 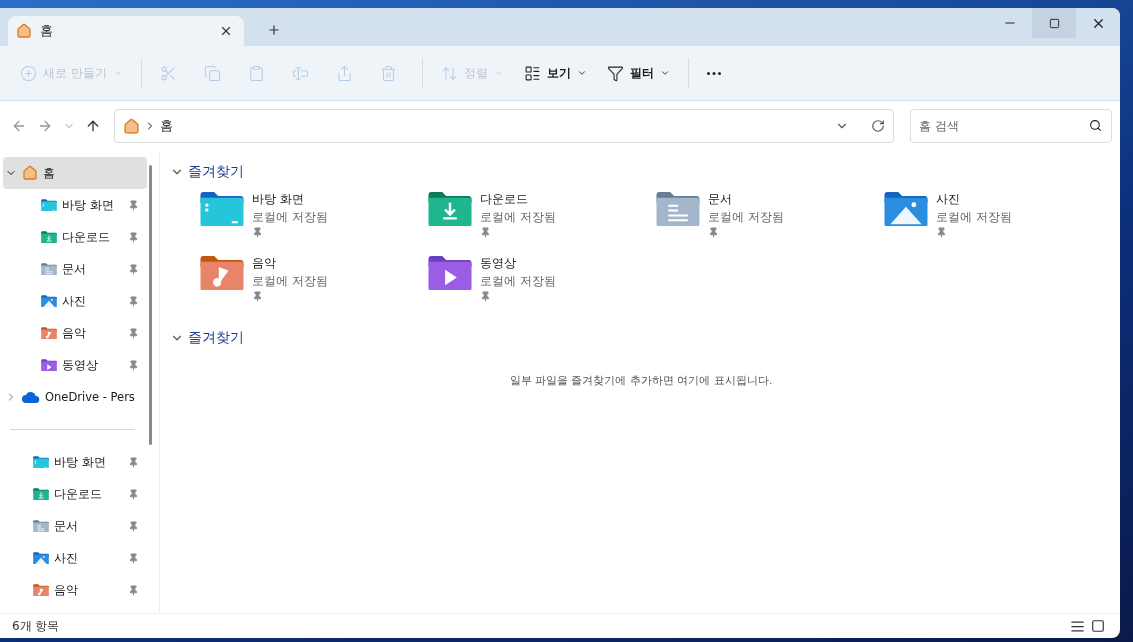 I want to click on folder-name: 문서, so click(x=720, y=199).